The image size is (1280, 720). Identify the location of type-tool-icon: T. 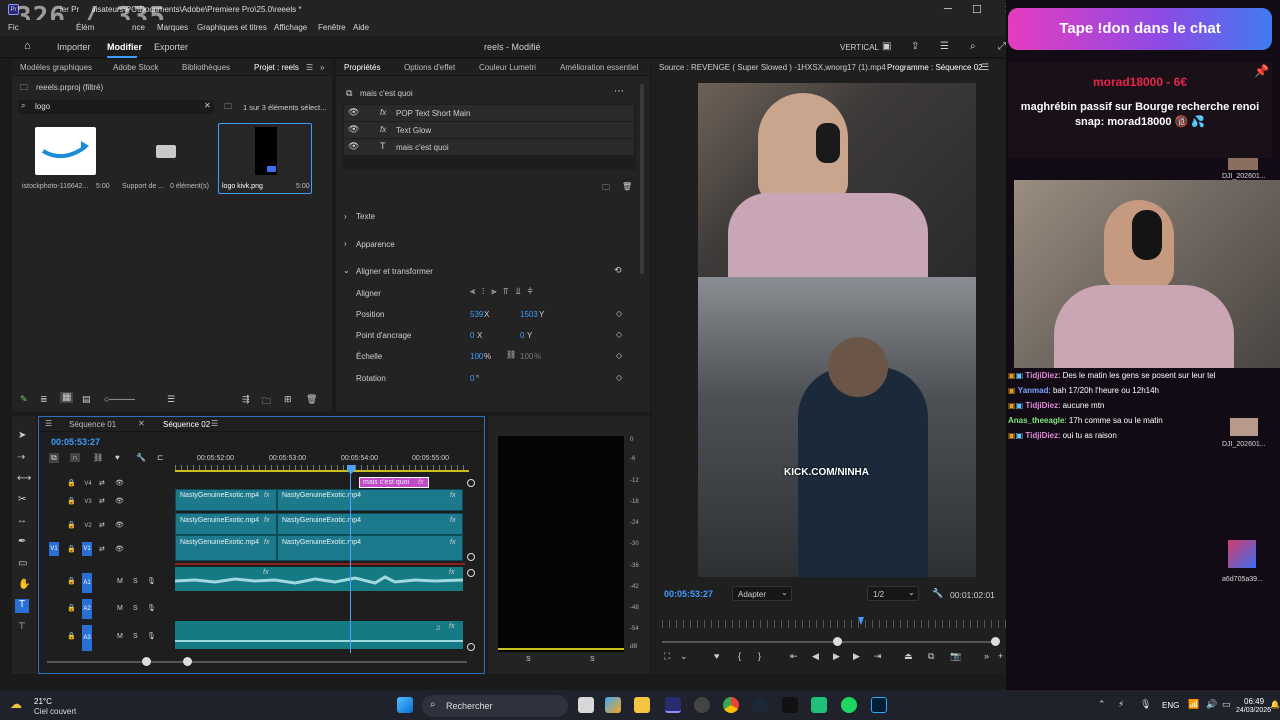
(22, 606).